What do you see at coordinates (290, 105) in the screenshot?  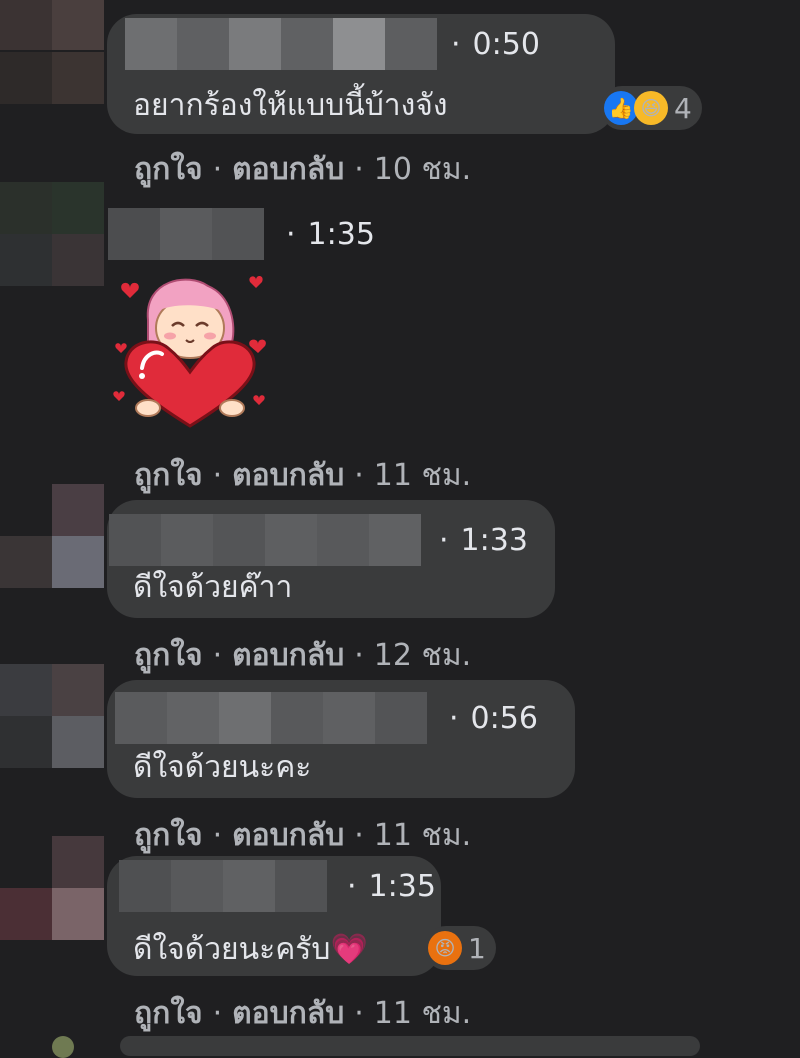 I see `comment-text: อยากร้องให้แบบนี้บ้างจัง` at bounding box center [290, 105].